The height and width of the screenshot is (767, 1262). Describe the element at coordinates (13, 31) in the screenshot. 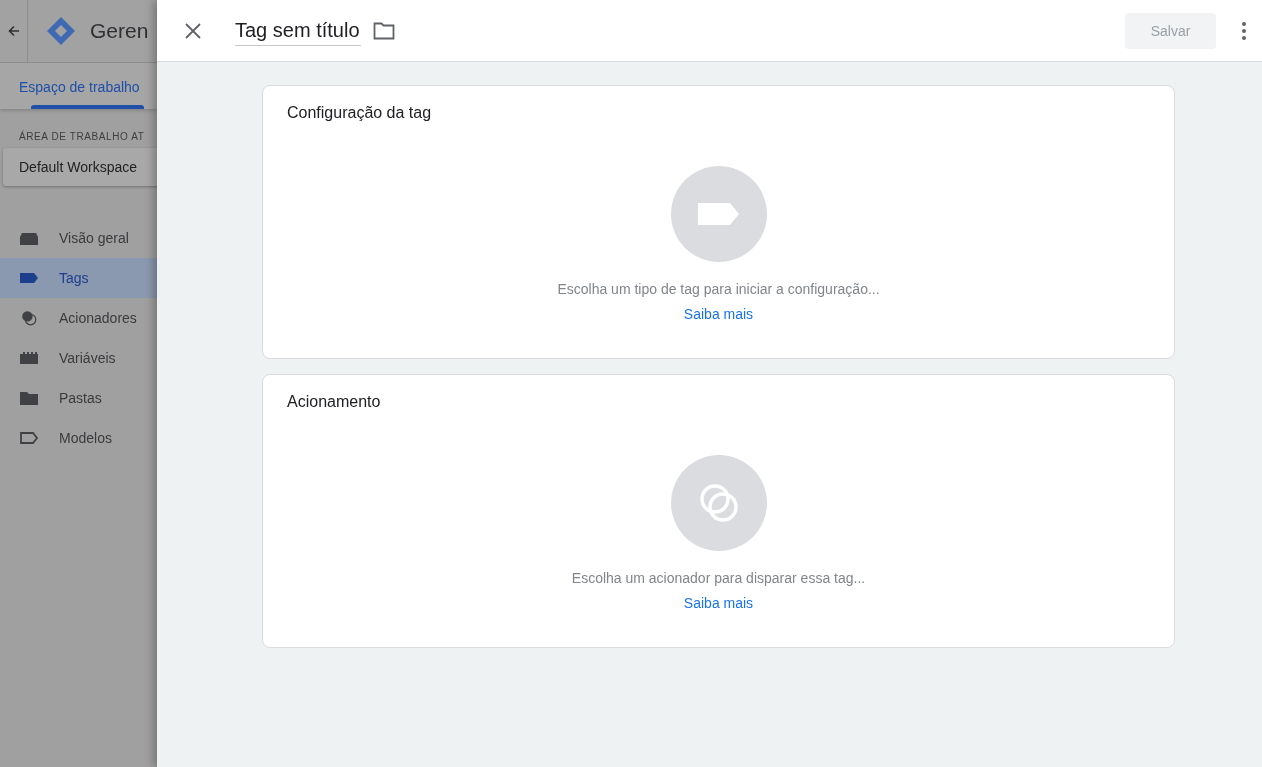

I see `back-arrow-icon` at that location.